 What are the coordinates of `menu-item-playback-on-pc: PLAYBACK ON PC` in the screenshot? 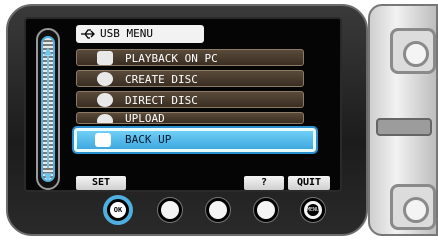 It's located at (190, 57).